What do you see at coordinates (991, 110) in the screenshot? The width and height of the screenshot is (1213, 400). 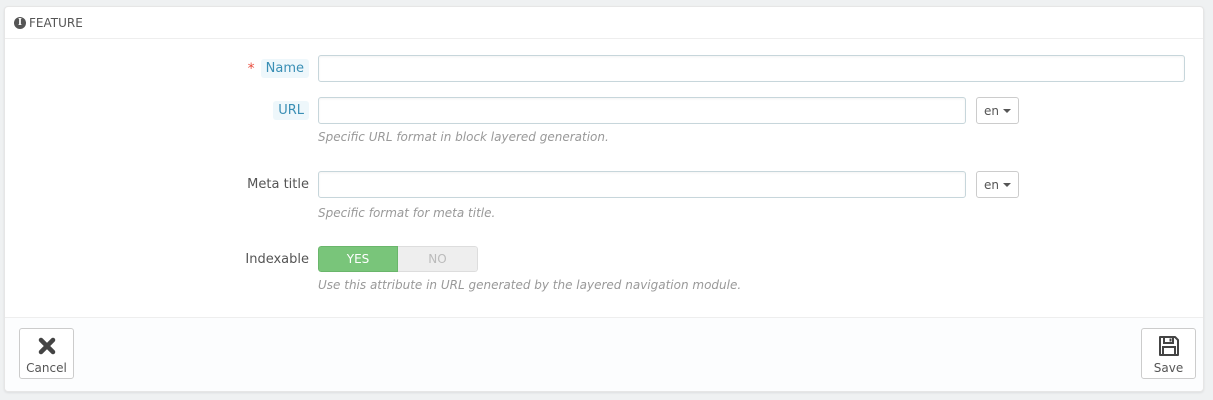 I see `url-language-value: en` at bounding box center [991, 110].